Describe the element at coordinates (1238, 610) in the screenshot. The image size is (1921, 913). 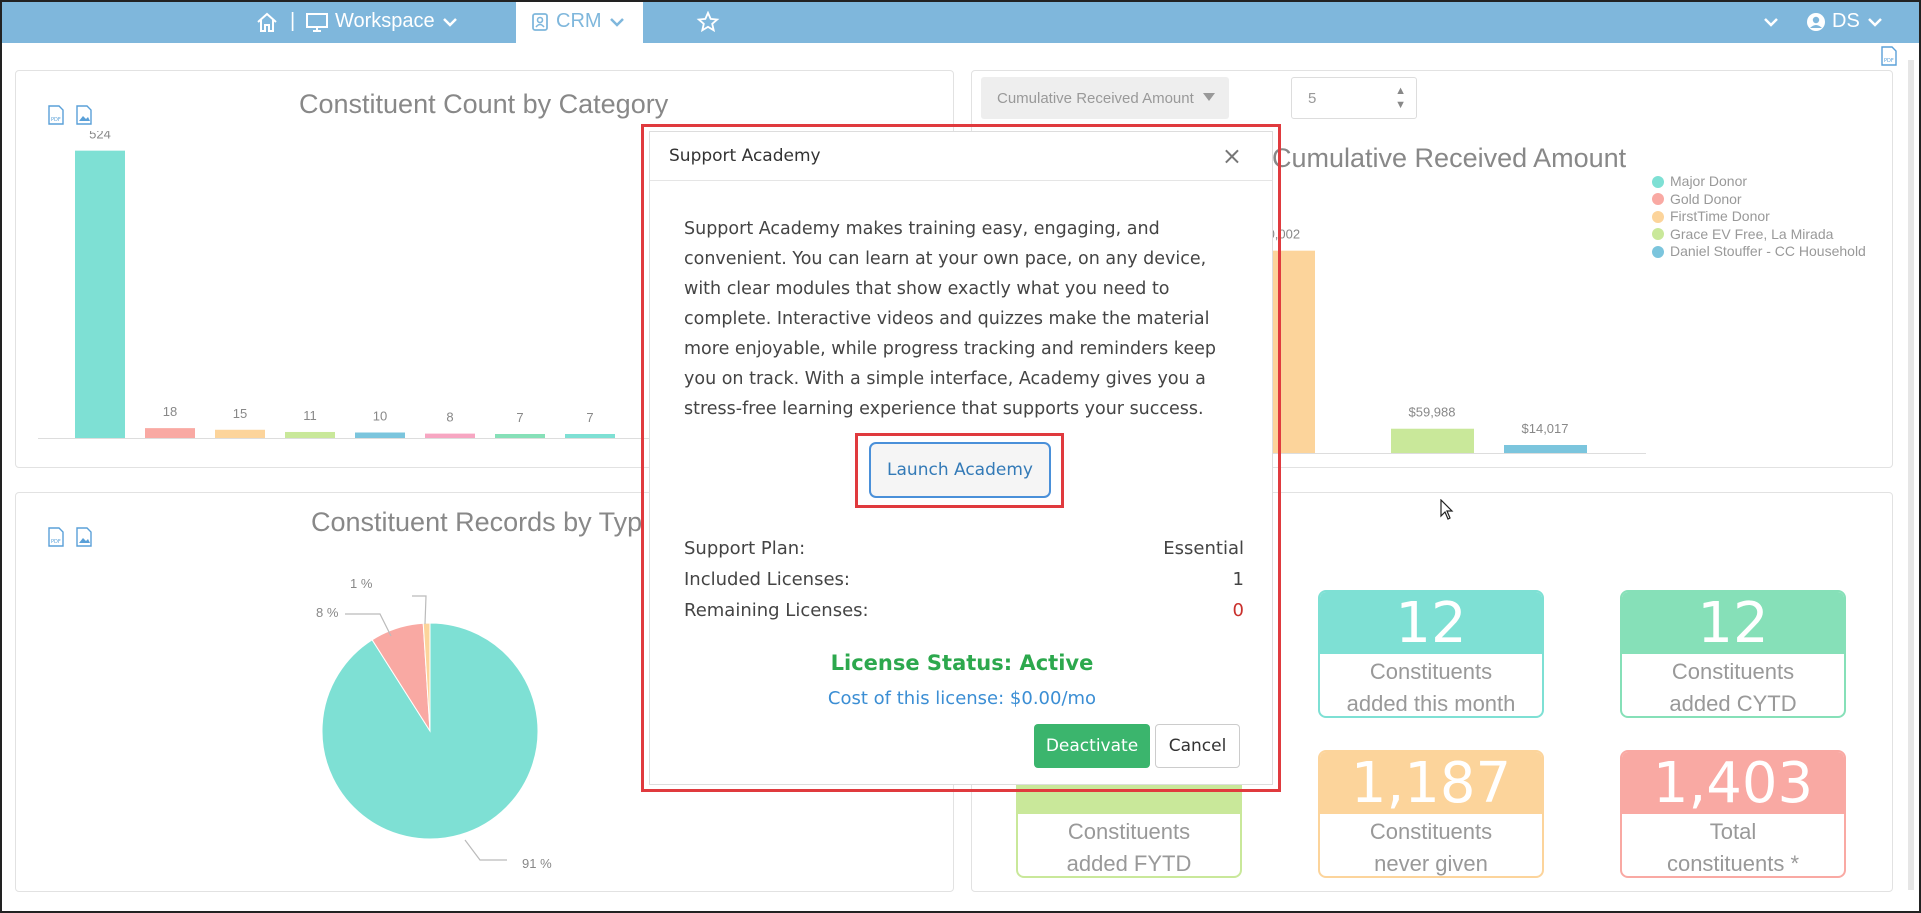
I see `remaining-licenses-value: 0` at that location.